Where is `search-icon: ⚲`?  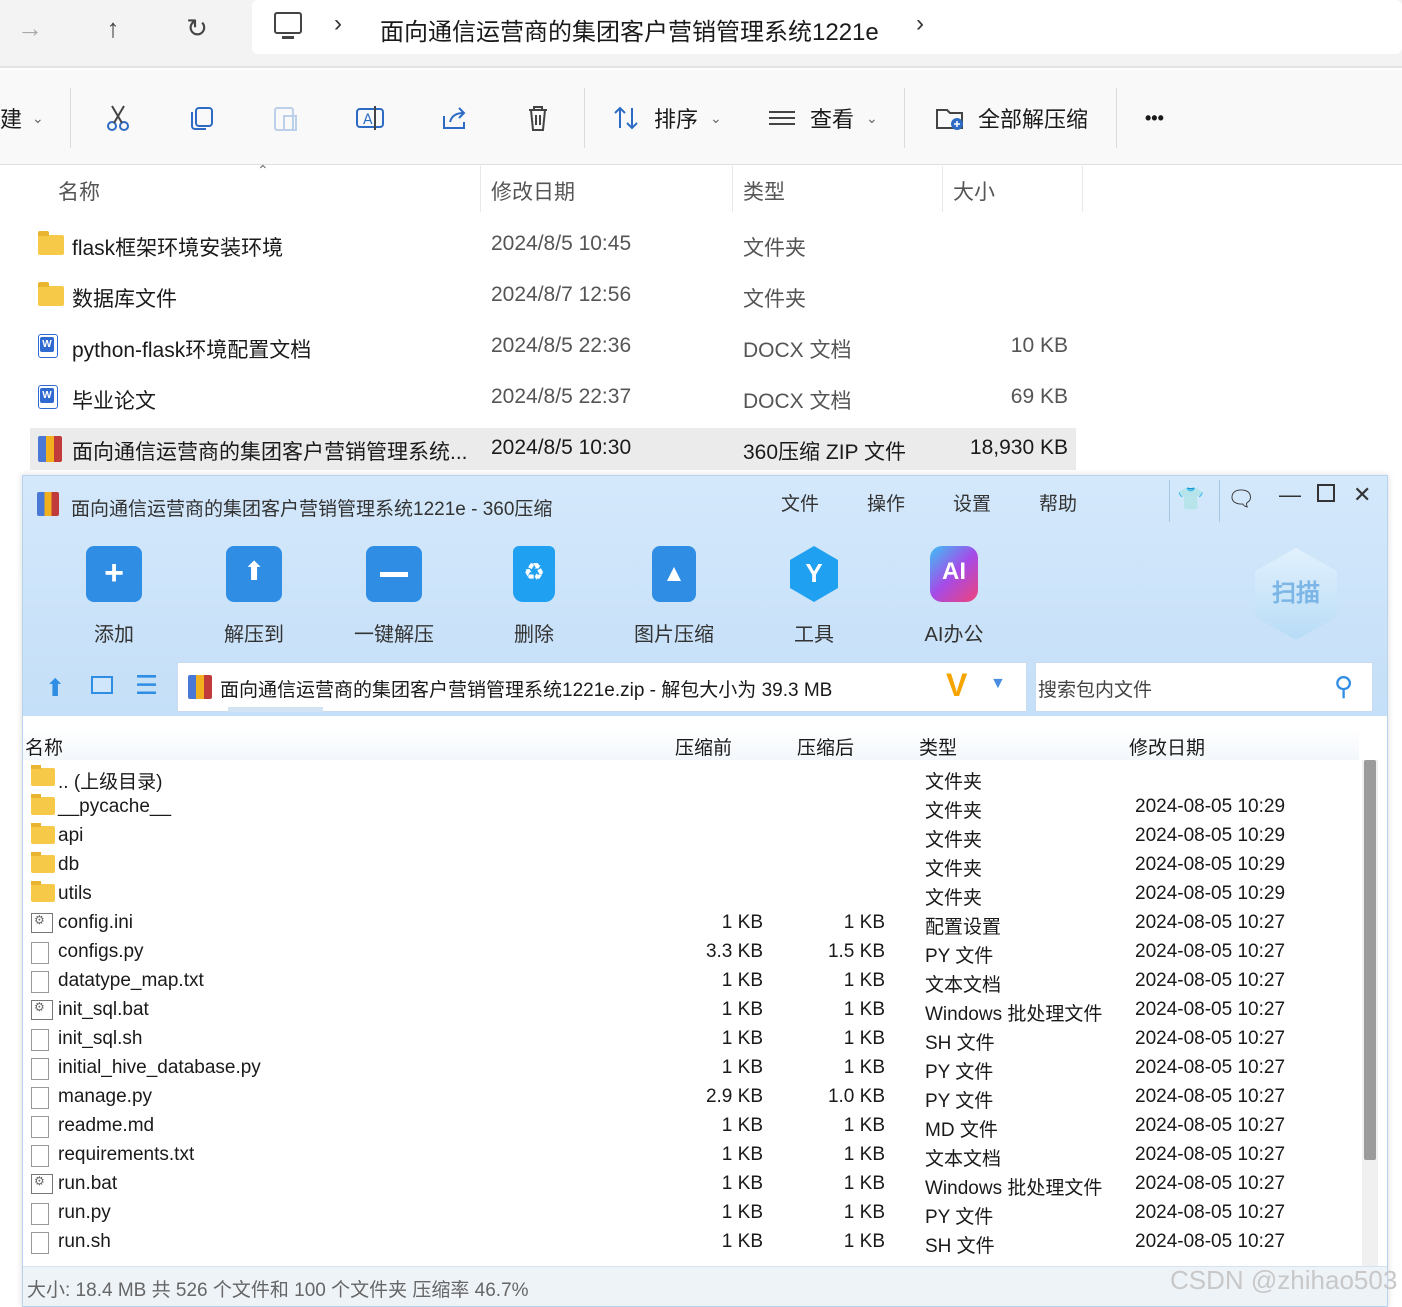 search-icon: ⚲ is located at coordinates (1343, 686).